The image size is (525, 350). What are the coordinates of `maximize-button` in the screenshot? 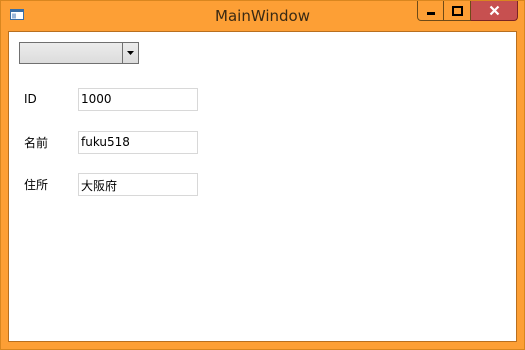 It's located at (457, 11).